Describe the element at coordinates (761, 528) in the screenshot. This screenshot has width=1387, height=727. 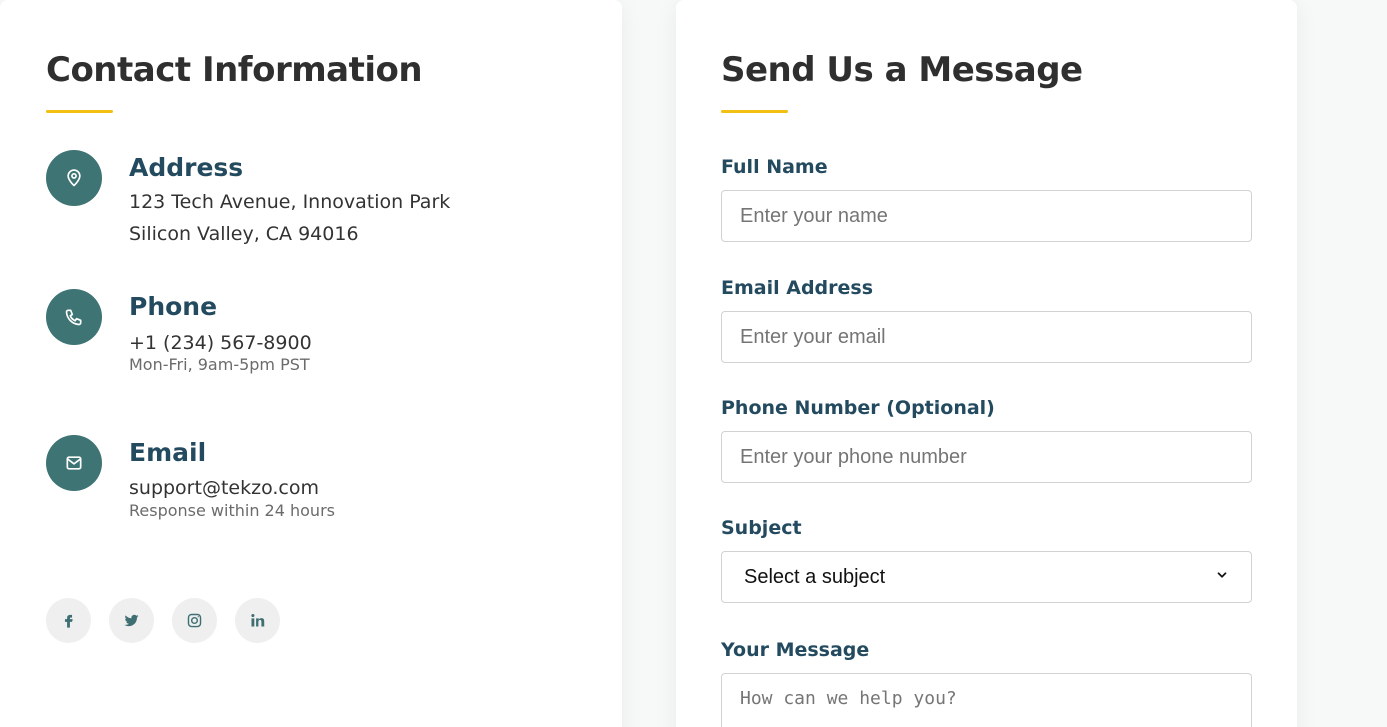
I see `subject-label: Subject` at that location.